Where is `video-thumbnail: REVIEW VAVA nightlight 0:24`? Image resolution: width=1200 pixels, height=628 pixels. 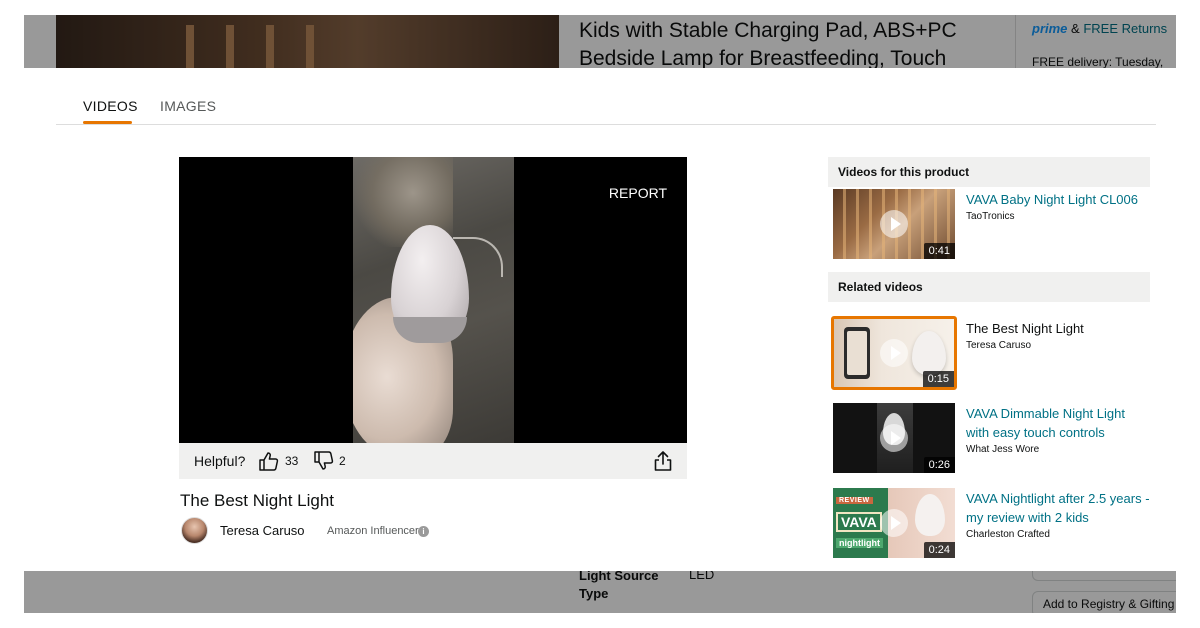 video-thumbnail: REVIEW VAVA nightlight 0:24 is located at coordinates (894, 523).